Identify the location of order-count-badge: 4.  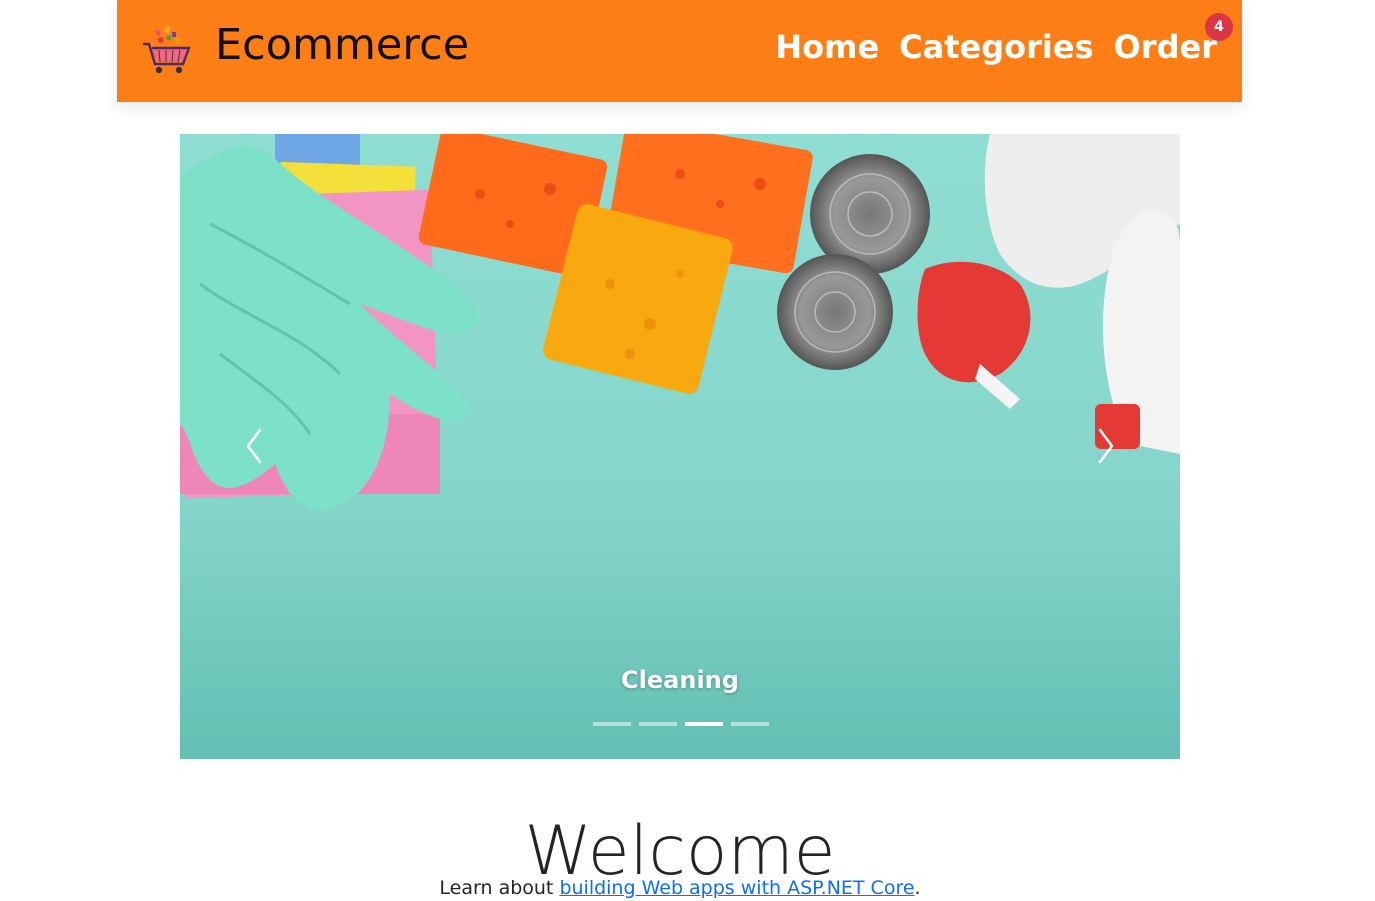
(1219, 27).